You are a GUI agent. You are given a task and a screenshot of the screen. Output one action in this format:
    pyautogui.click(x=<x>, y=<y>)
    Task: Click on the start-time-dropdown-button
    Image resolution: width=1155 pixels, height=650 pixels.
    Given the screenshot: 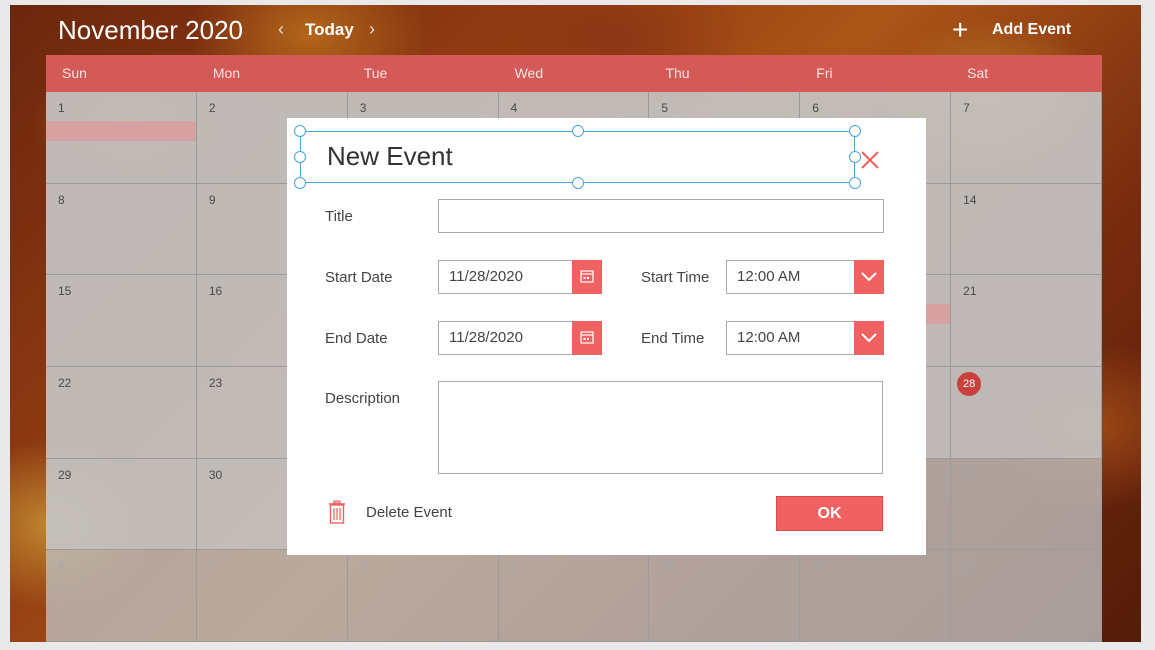 What is the action you would take?
    pyautogui.click(x=869, y=277)
    